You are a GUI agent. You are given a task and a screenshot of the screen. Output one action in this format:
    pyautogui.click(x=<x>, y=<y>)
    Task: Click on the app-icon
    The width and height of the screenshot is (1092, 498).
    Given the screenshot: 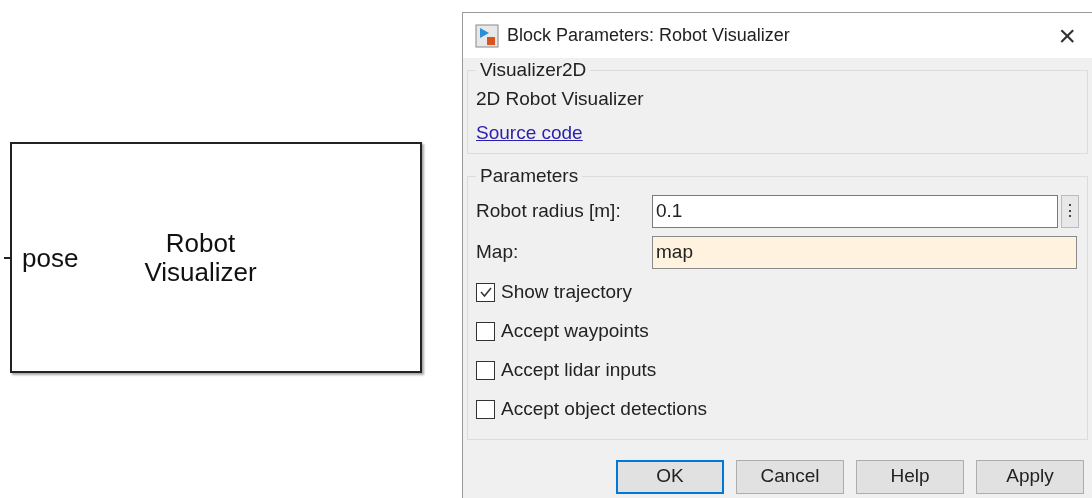 What is the action you would take?
    pyautogui.click(x=487, y=35)
    